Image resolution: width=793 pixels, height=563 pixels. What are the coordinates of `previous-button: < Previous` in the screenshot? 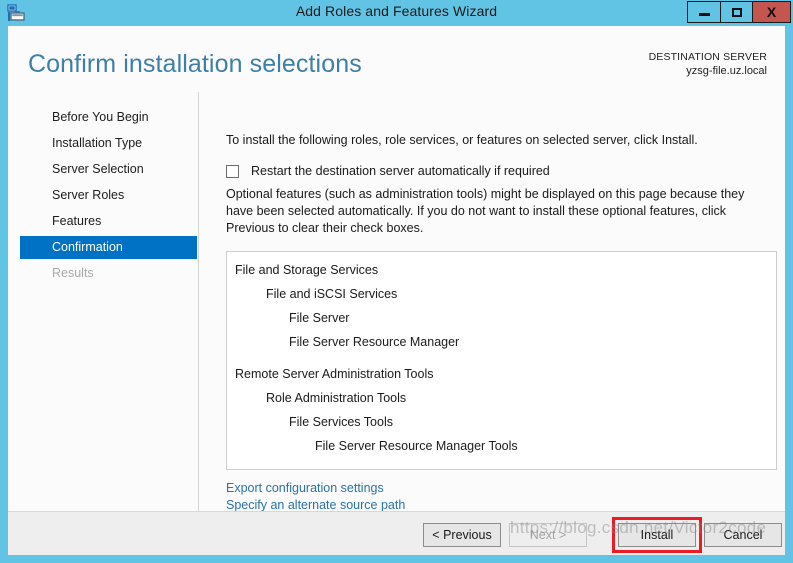 It's located at (462, 535).